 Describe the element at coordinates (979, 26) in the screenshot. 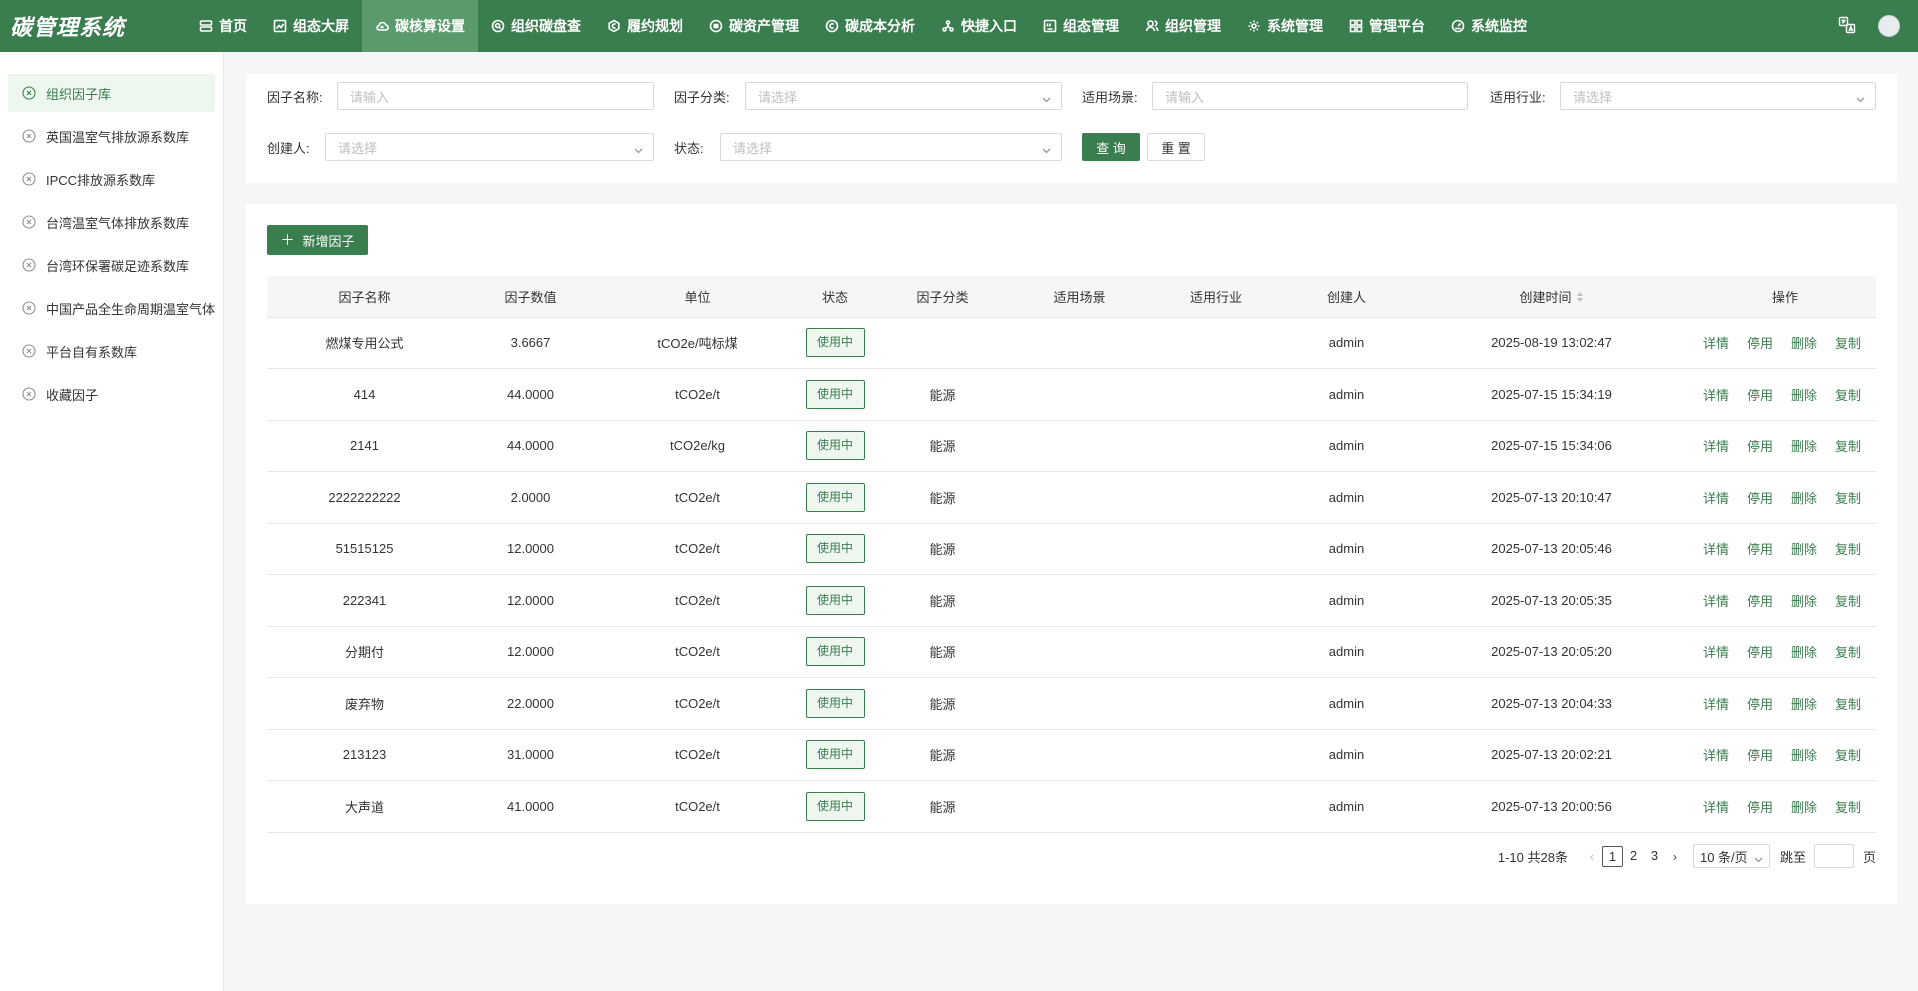

I see `nav-item-7: 快捷入口` at that location.